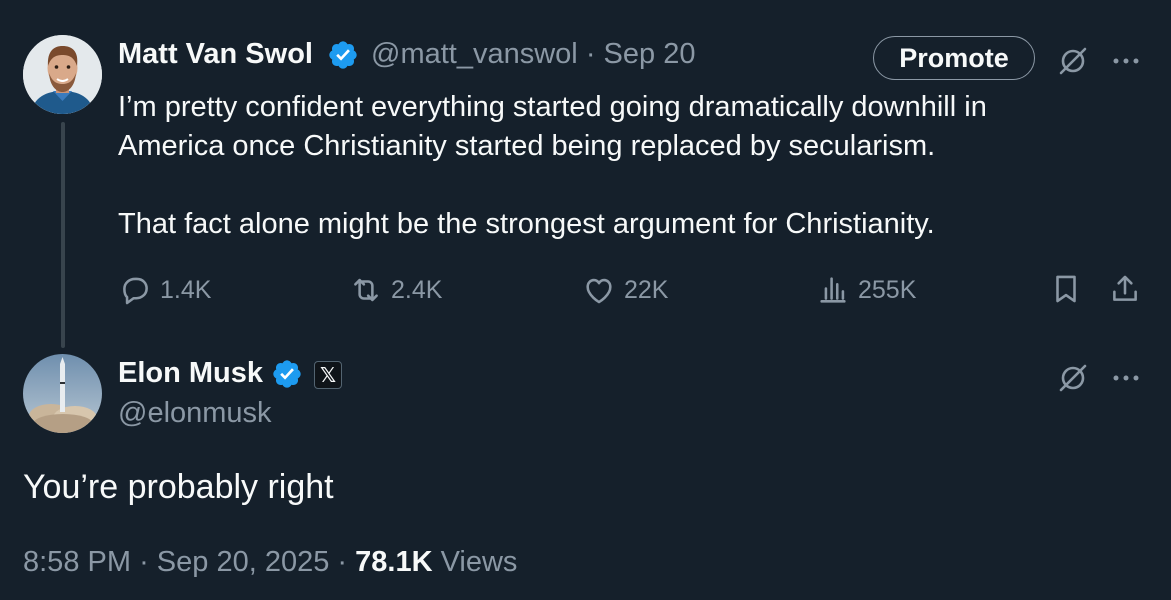 The width and height of the screenshot is (1171, 600). I want to click on reply-button: 1.4K, so click(164, 290).